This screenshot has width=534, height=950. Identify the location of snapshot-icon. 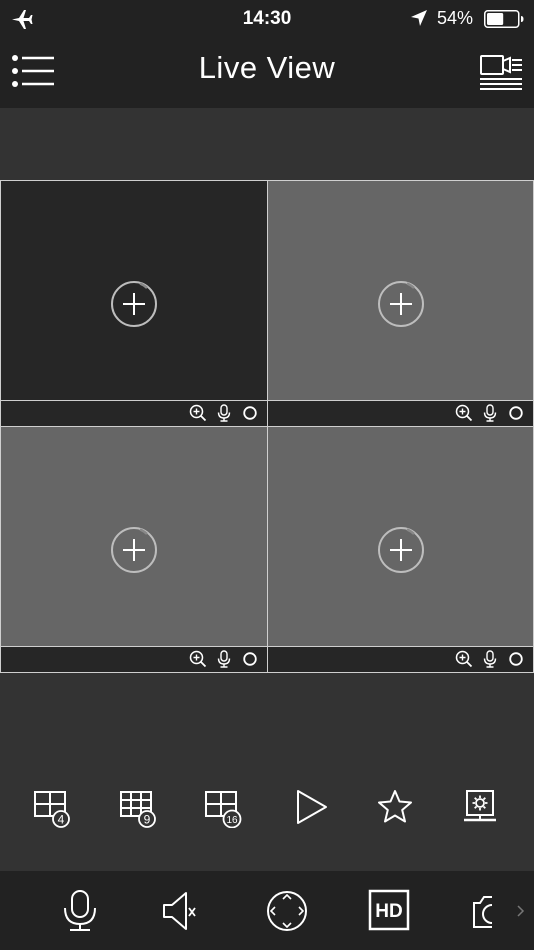
(492, 911).